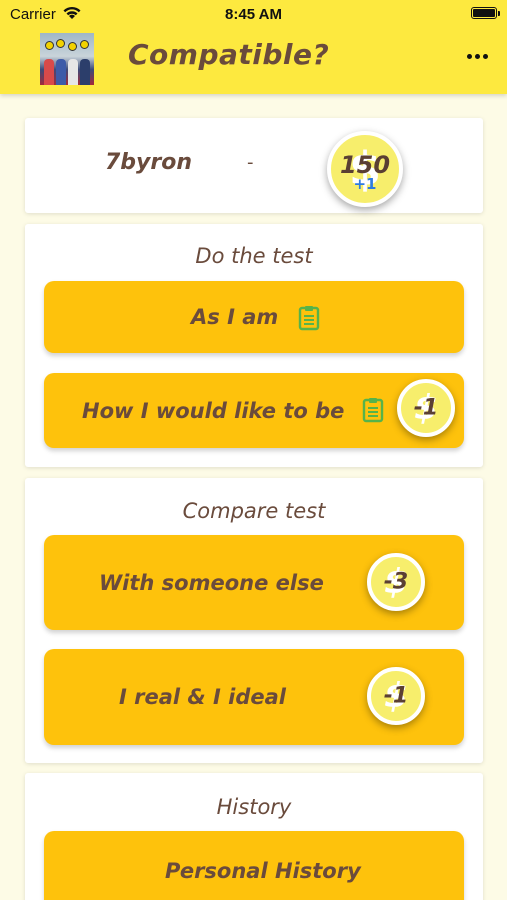 This screenshot has height=900, width=507. I want to click on history-title: History, so click(254, 807).